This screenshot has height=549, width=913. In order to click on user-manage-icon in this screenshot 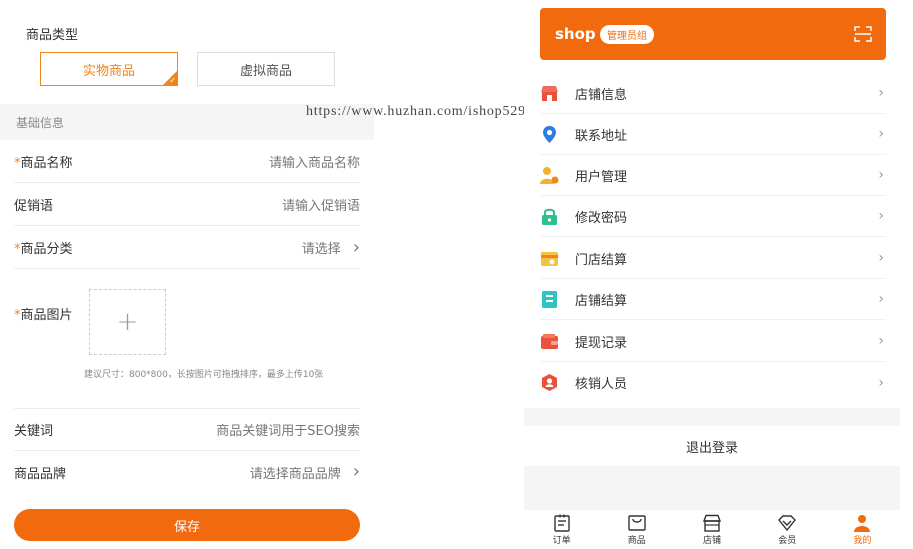, I will do `click(549, 175)`.